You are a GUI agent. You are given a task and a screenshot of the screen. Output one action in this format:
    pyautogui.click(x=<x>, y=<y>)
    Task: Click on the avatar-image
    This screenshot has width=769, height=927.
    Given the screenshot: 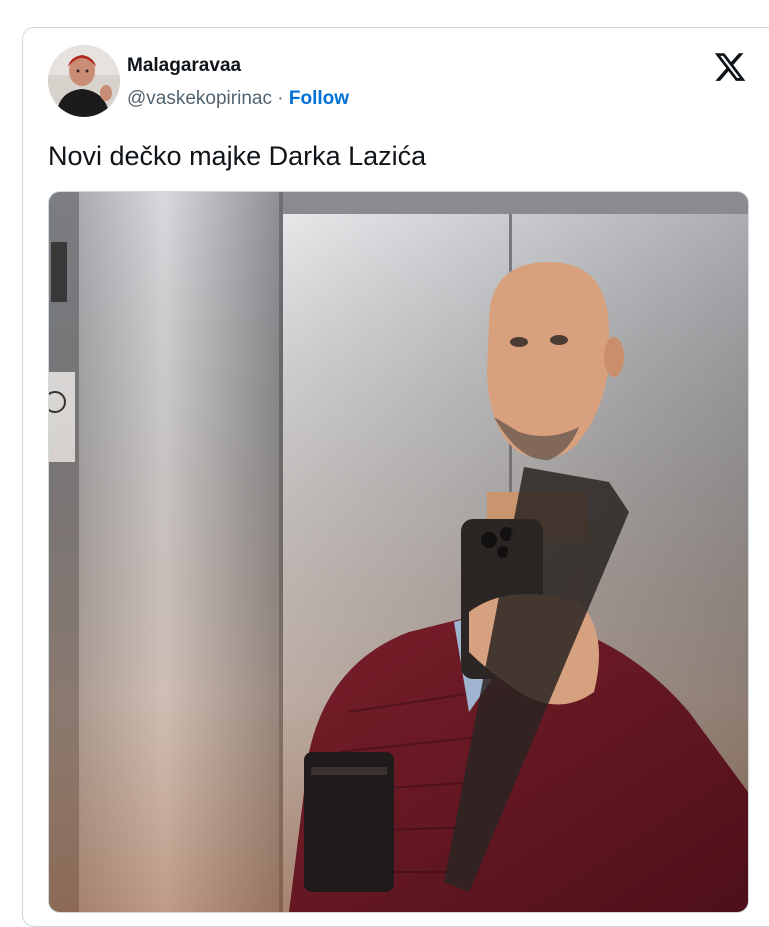 What is the action you would take?
    pyautogui.click(x=84, y=81)
    